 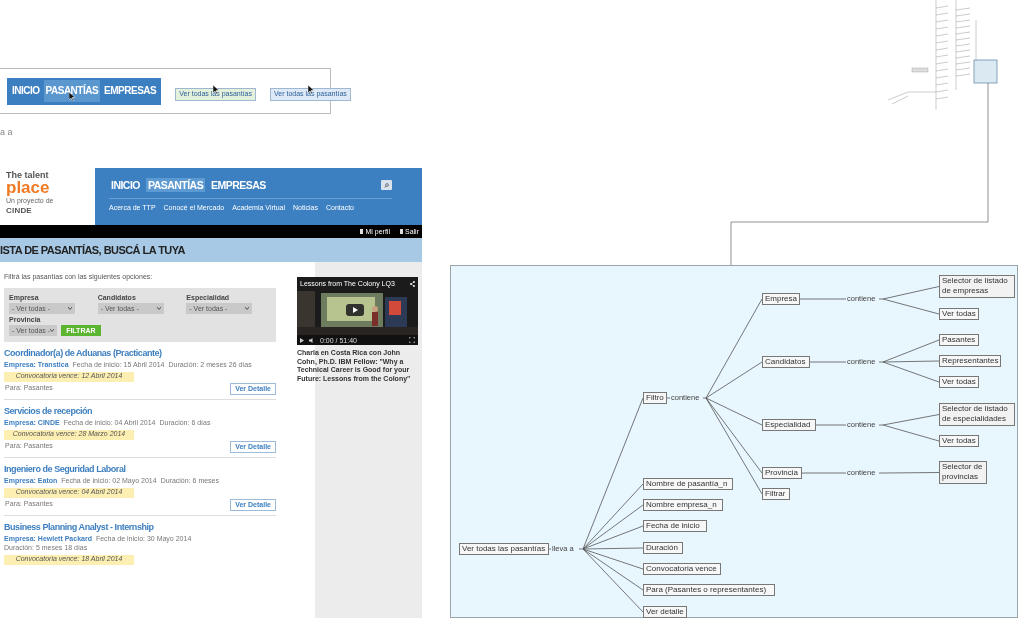 I want to click on play-button, so click(x=355, y=310).